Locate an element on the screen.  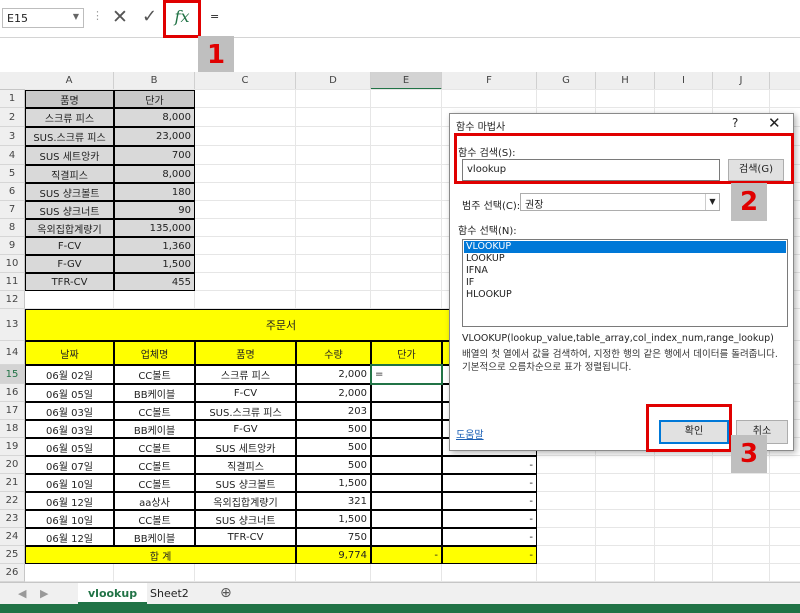
total-price: - is located at coordinates (406, 555).